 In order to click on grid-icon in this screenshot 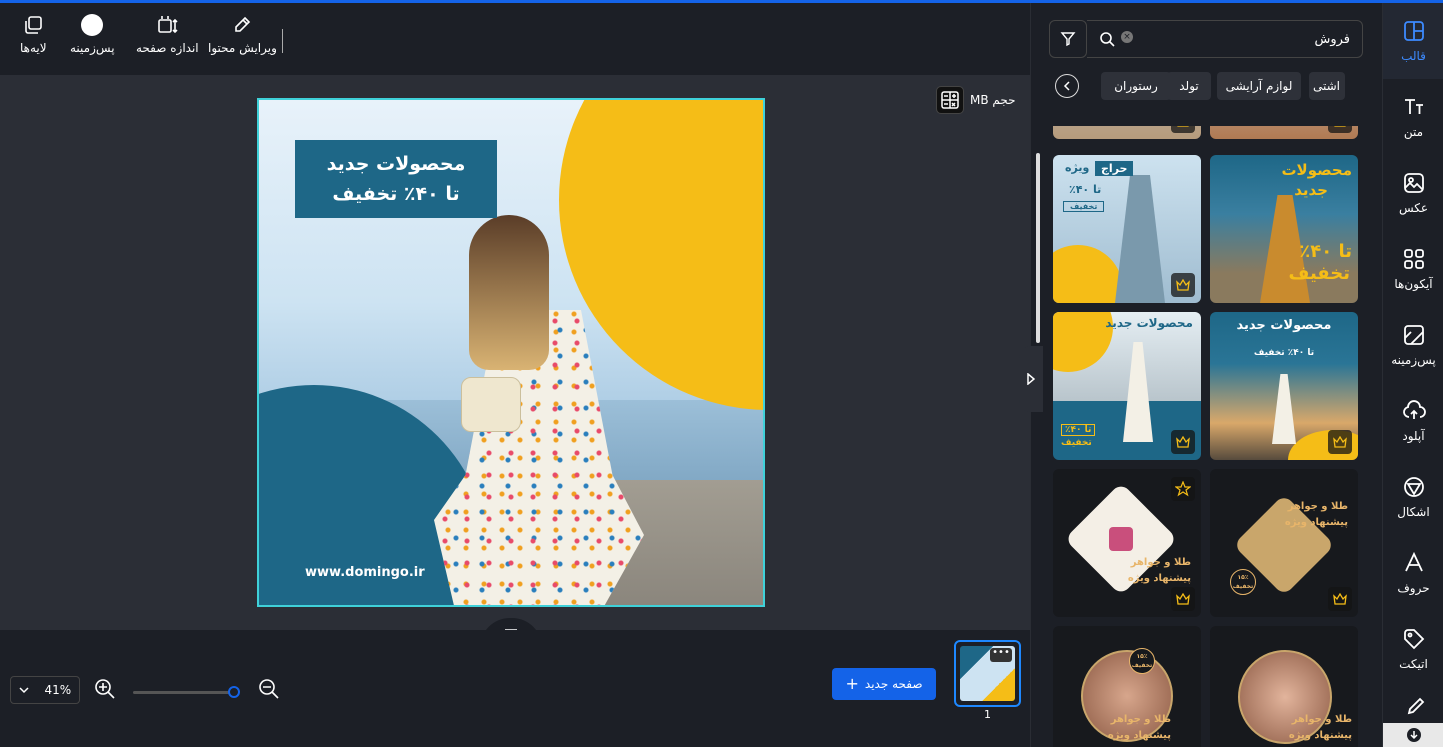, I will do `click(1413, 259)`.